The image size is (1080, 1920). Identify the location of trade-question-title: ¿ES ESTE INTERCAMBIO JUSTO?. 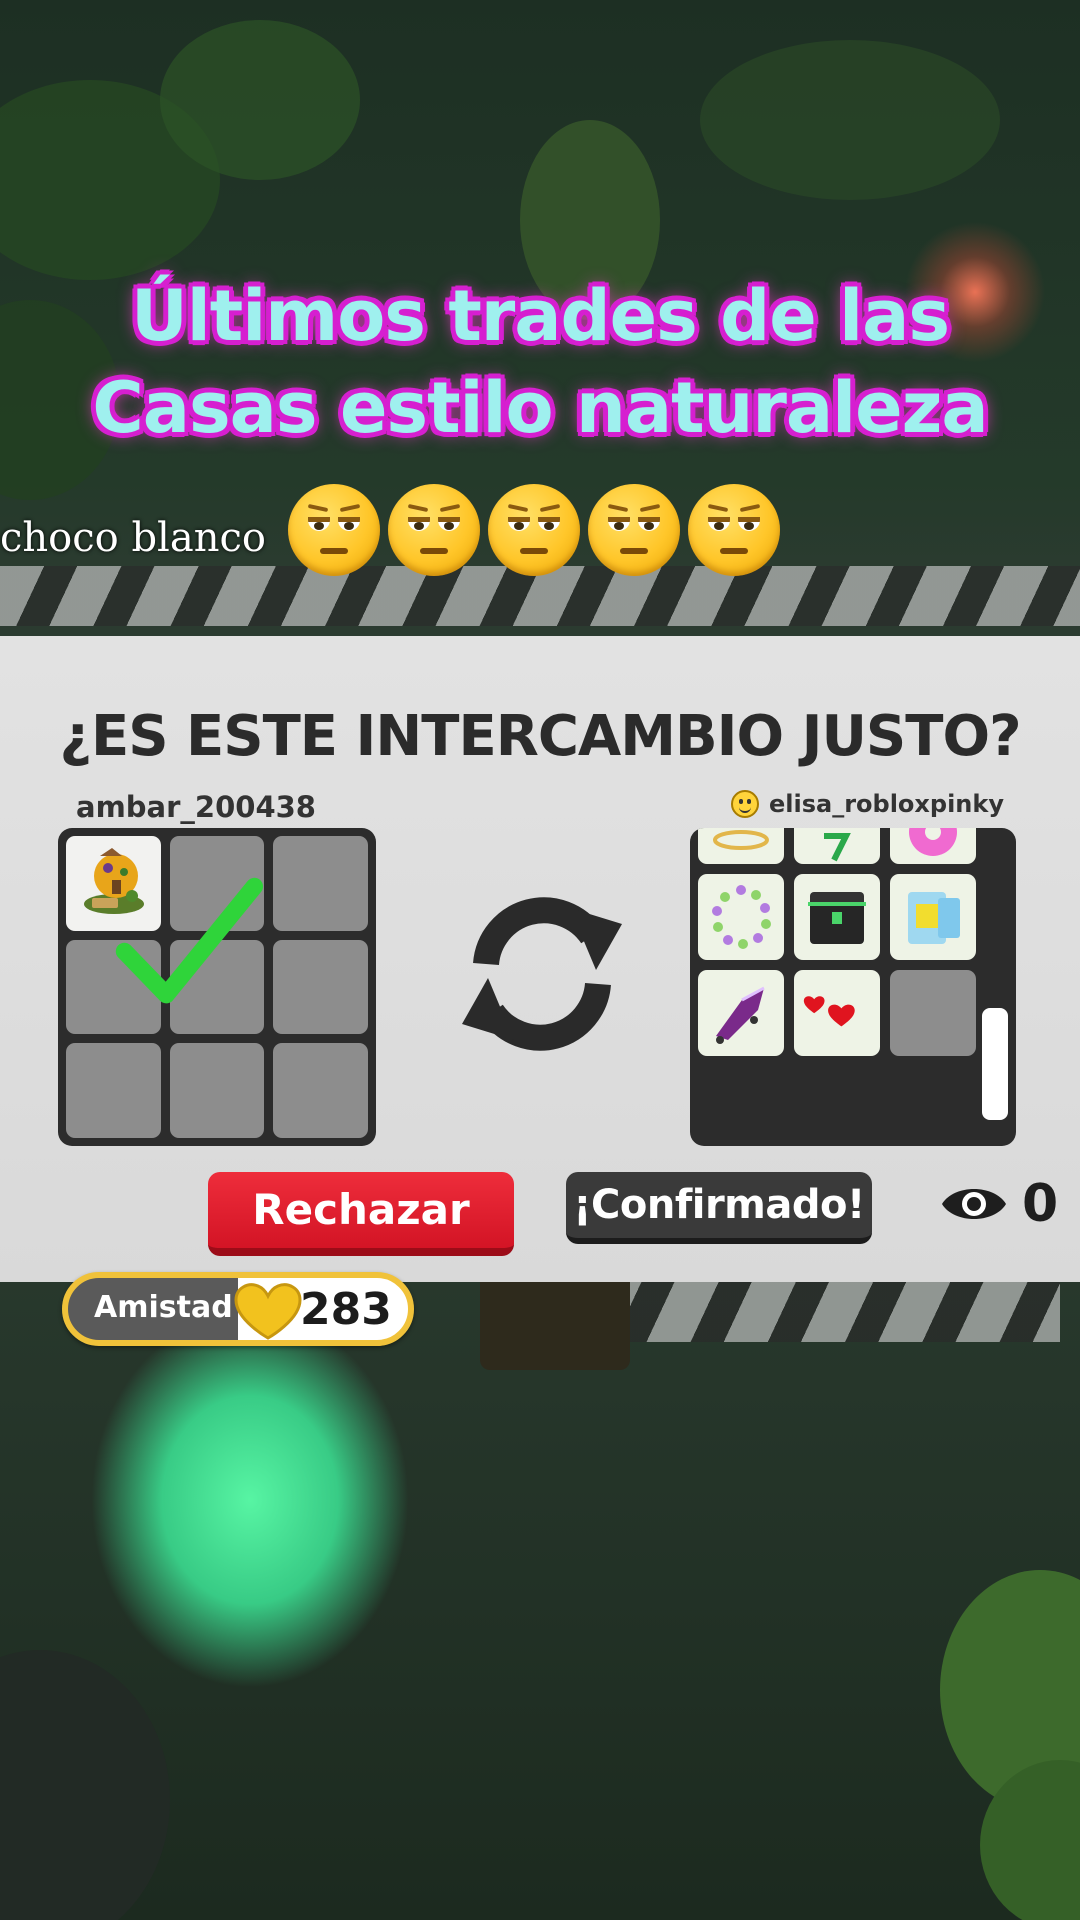
(540, 736).